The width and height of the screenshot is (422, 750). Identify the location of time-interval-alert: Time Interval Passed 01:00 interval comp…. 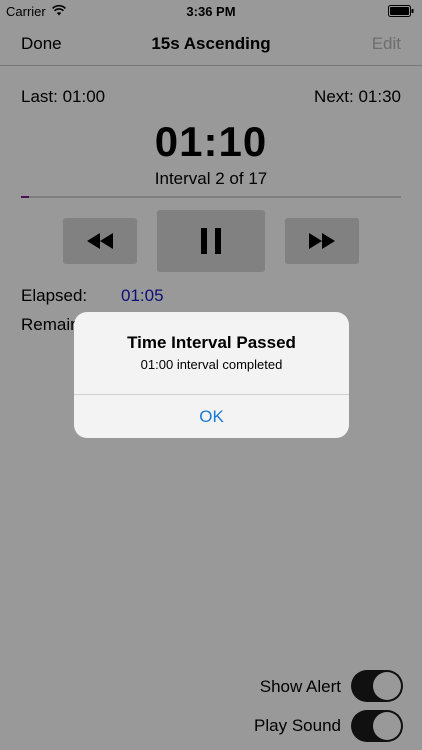
(211, 375).